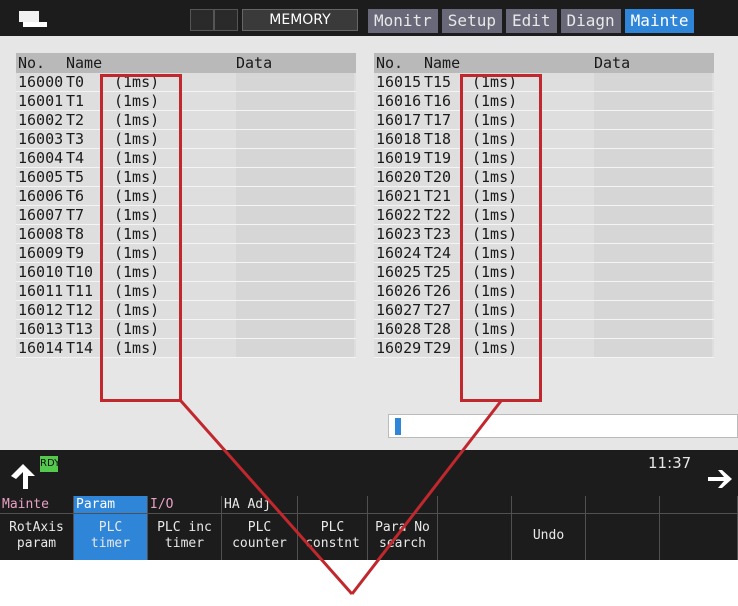 Image resolution: width=738 pixels, height=606 pixels. What do you see at coordinates (544, 291) in the screenshot?
I see `table-row: 16026 T26 (1ms)` at bounding box center [544, 291].